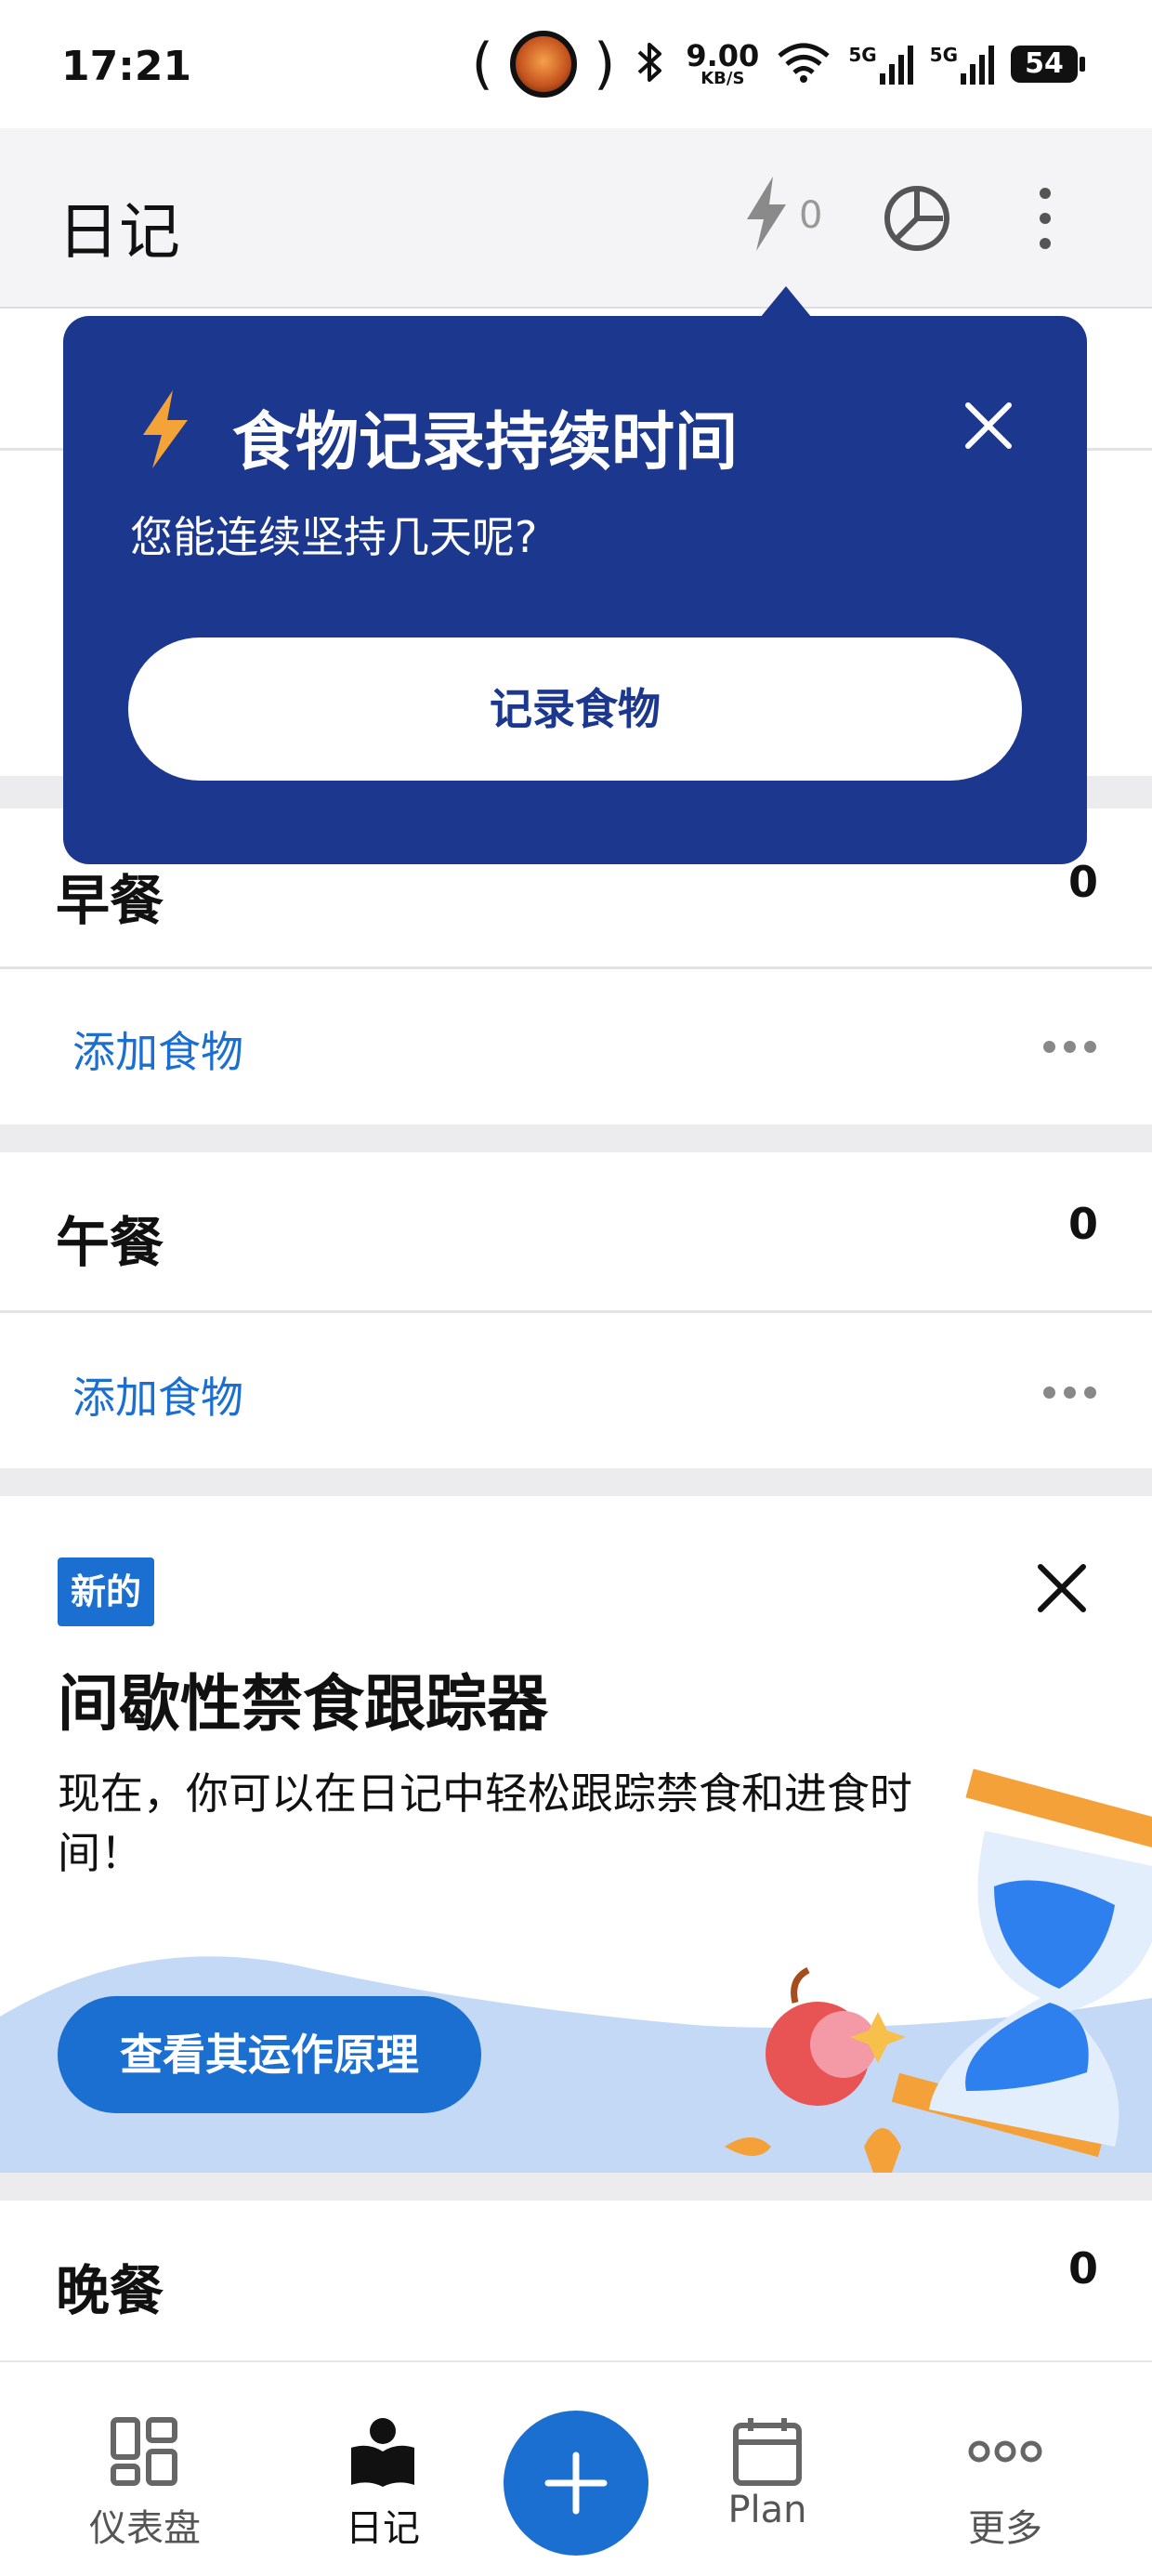 This screenshot has width=1152, height=2576. What do you see at coordinates (767, 2453) in the screenshot?
I see `calendar-icon` at bounding box center [767, 2453].